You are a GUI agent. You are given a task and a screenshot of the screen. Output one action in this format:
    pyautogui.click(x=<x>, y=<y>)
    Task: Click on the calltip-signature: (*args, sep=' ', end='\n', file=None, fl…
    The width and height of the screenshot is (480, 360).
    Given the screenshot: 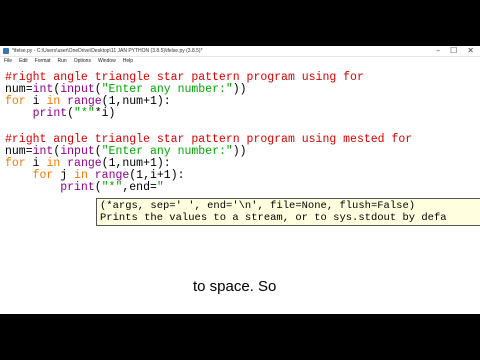 What is the action you would take?
    pyautogui.click(x=258, y=206)
    